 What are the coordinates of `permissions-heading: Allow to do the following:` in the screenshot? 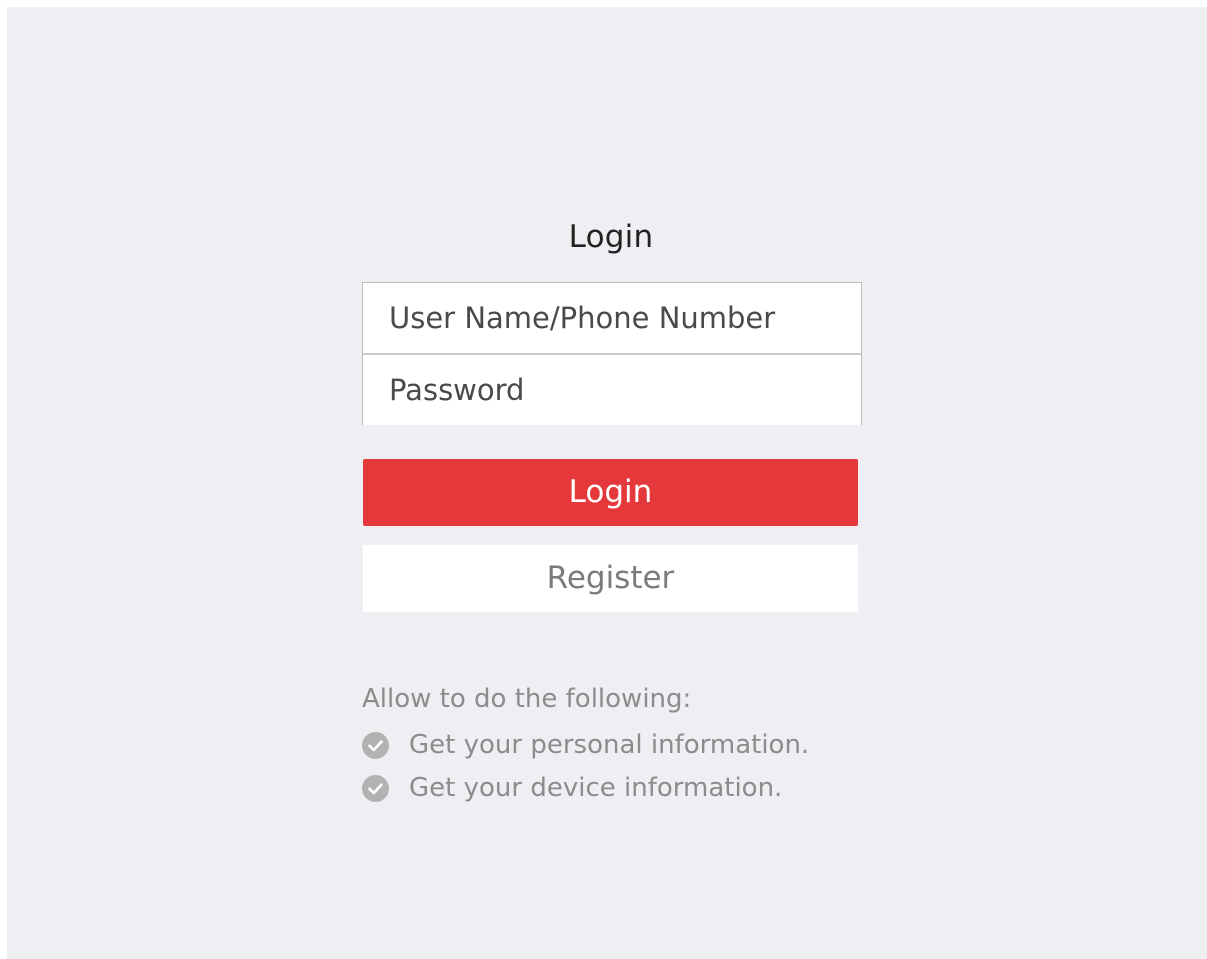 It's located at (527, 699).